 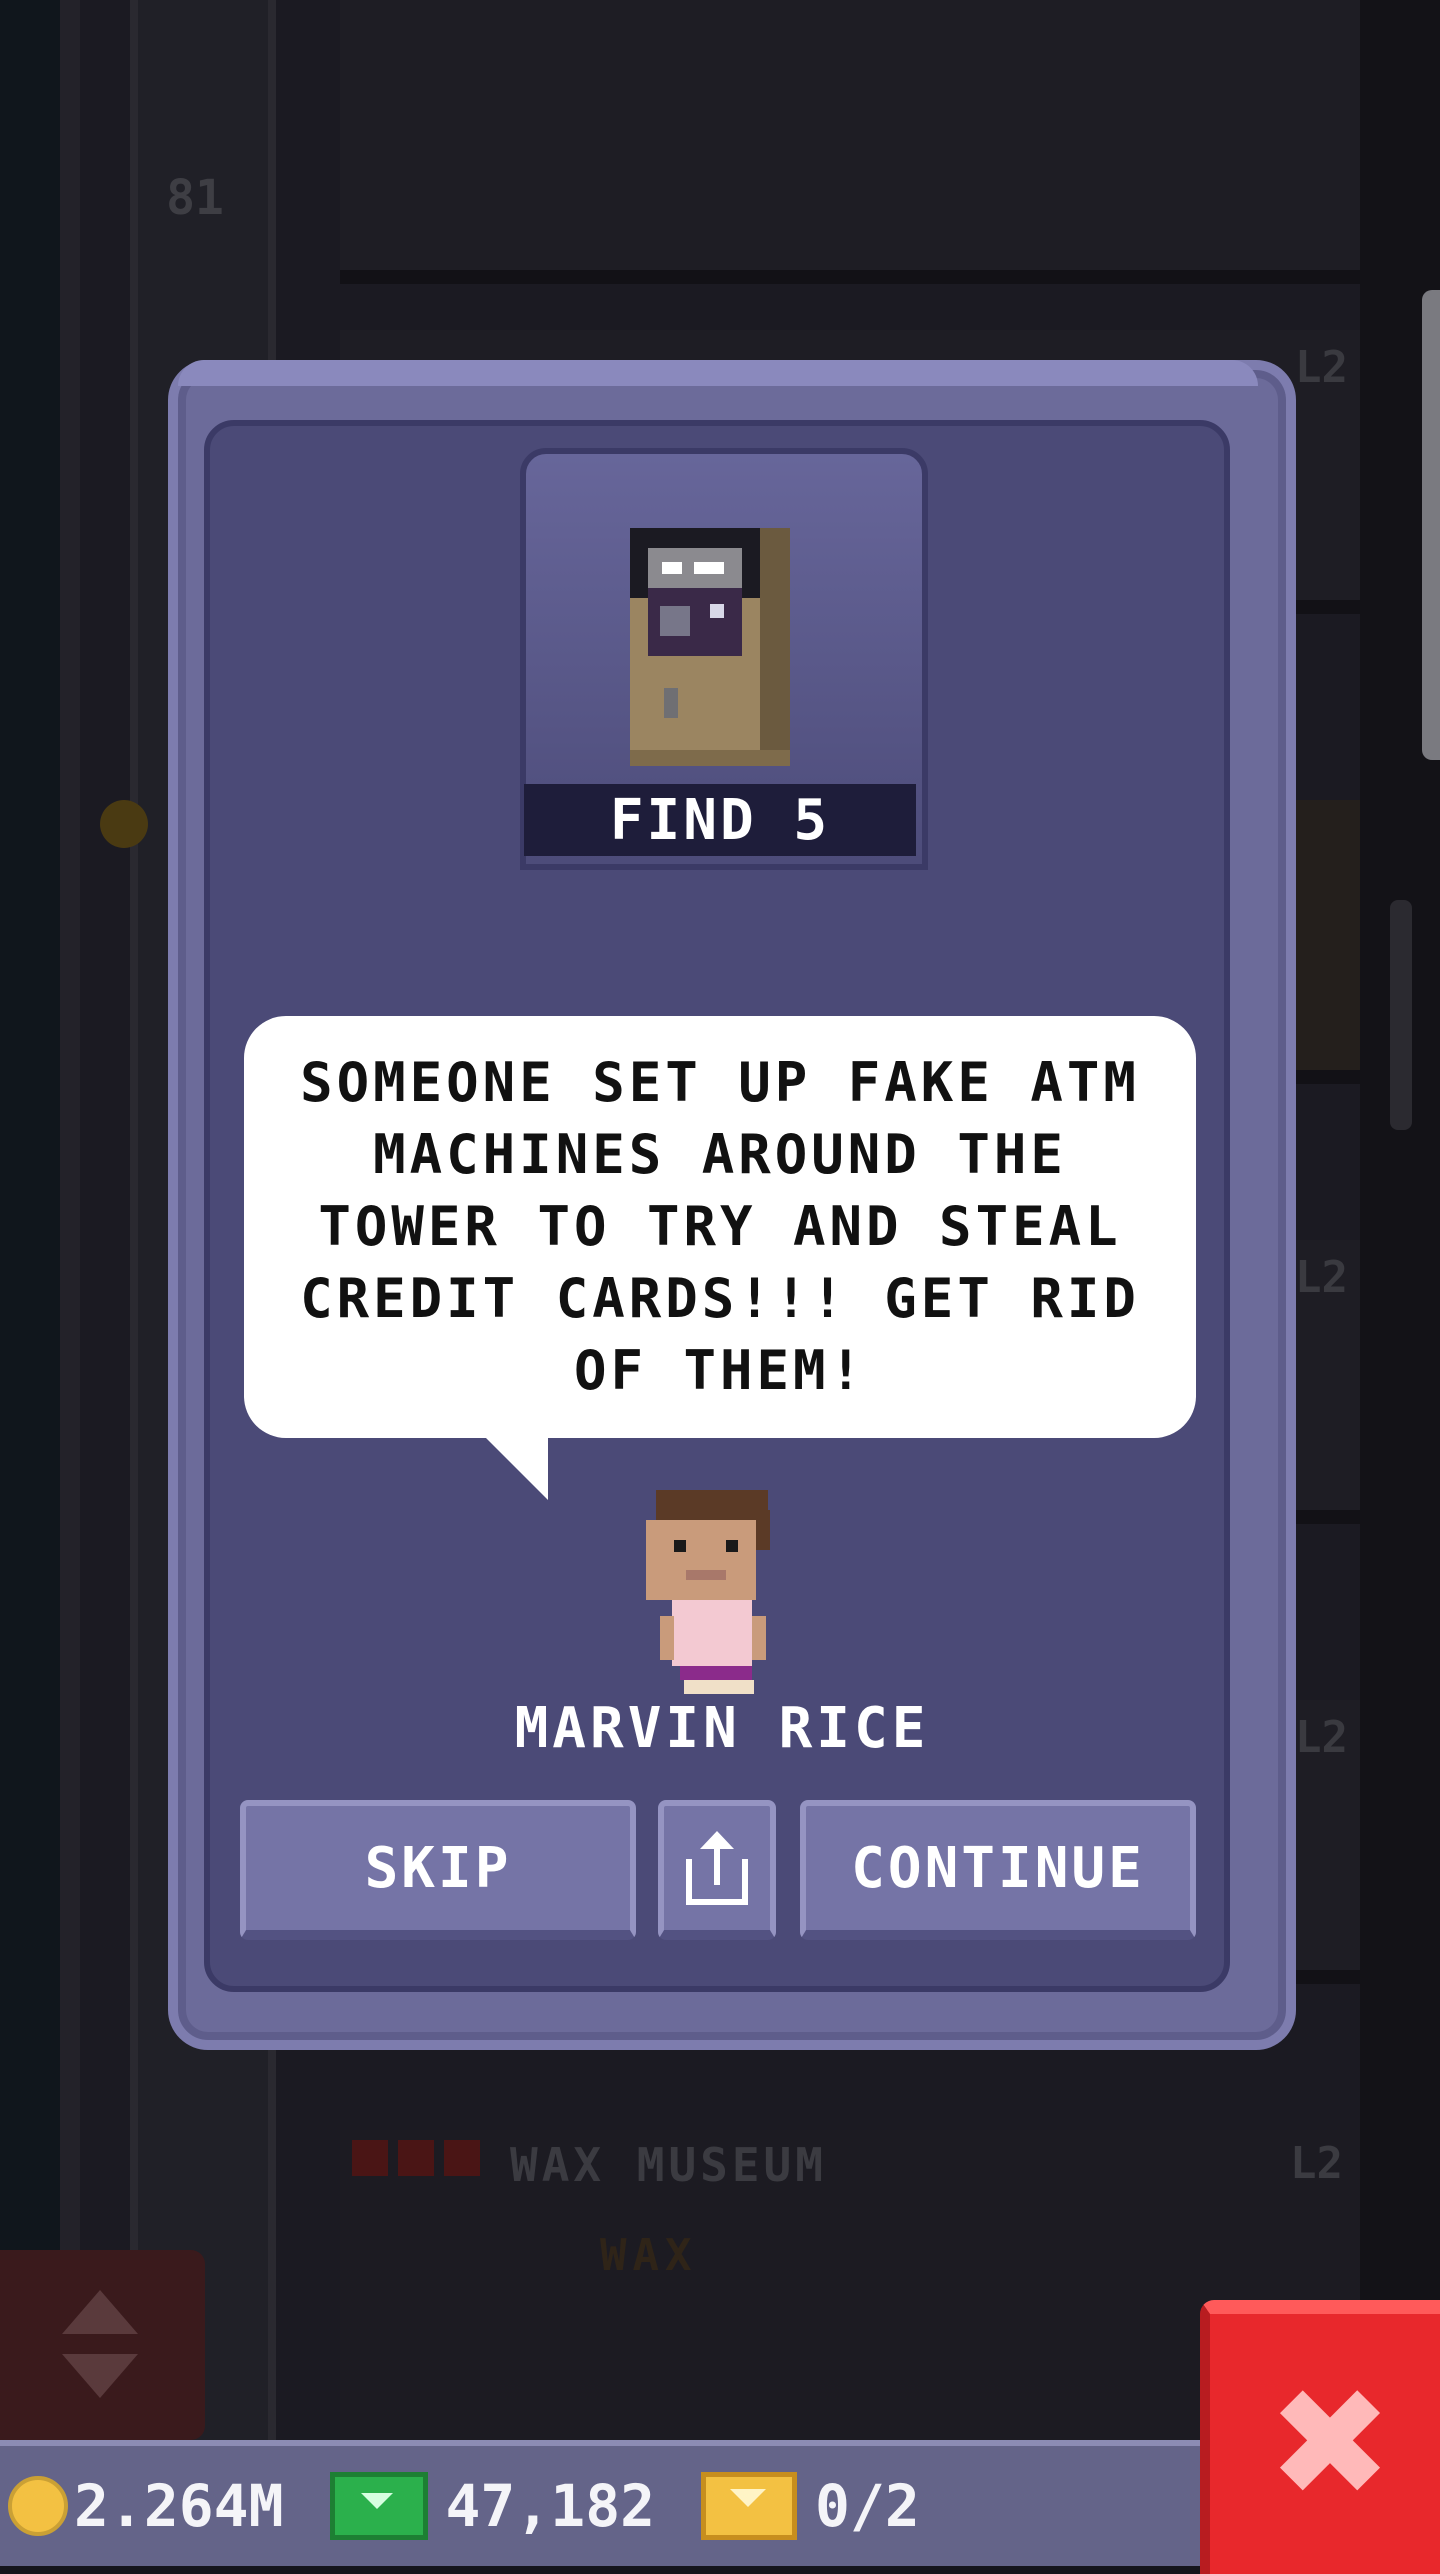 What do you see at coordinates (695, 622) in the screenshot?
I see `atm-panel` at bounding box center [695, 622].